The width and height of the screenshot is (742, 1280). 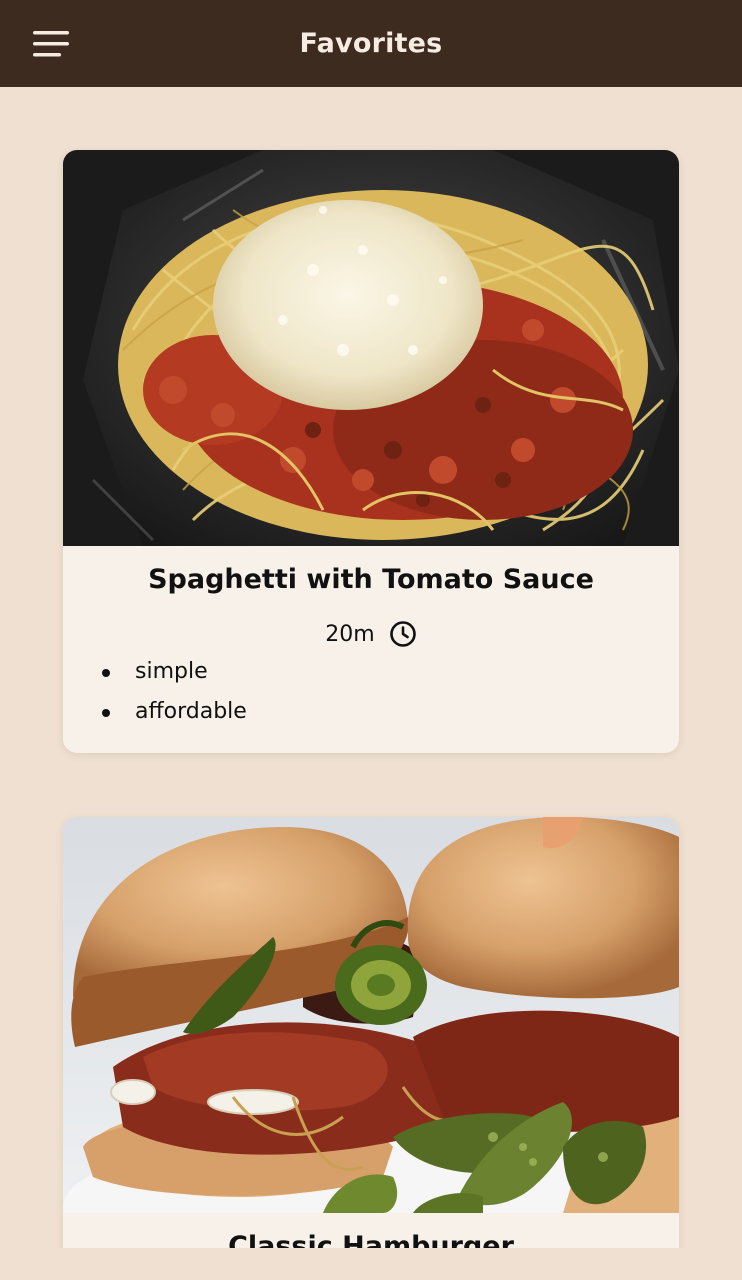 I want to click on bottom-safe-area, so click(x=371, y=1264).